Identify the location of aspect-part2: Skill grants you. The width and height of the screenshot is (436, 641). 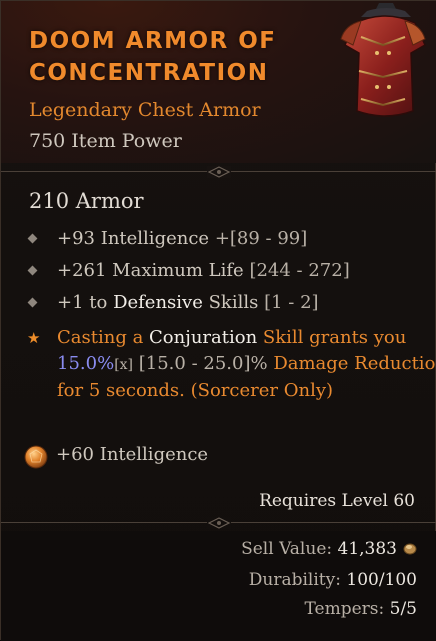
(332, 337).